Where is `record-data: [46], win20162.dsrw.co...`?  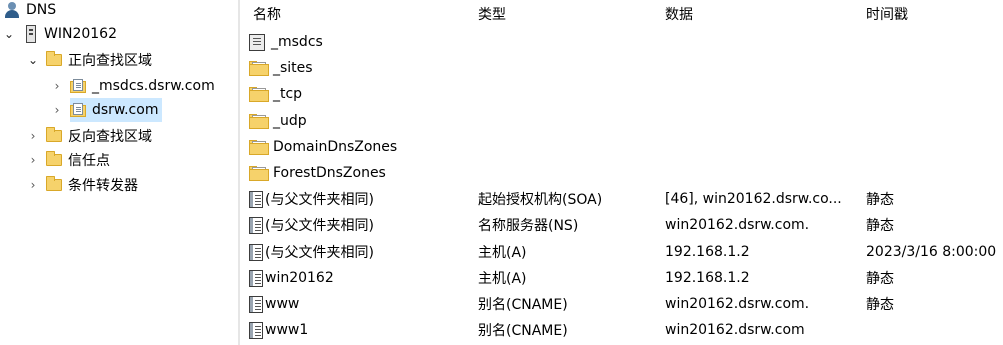
record-data: [46], win20162.dsrw.co... is located at coordinates (753, 199).